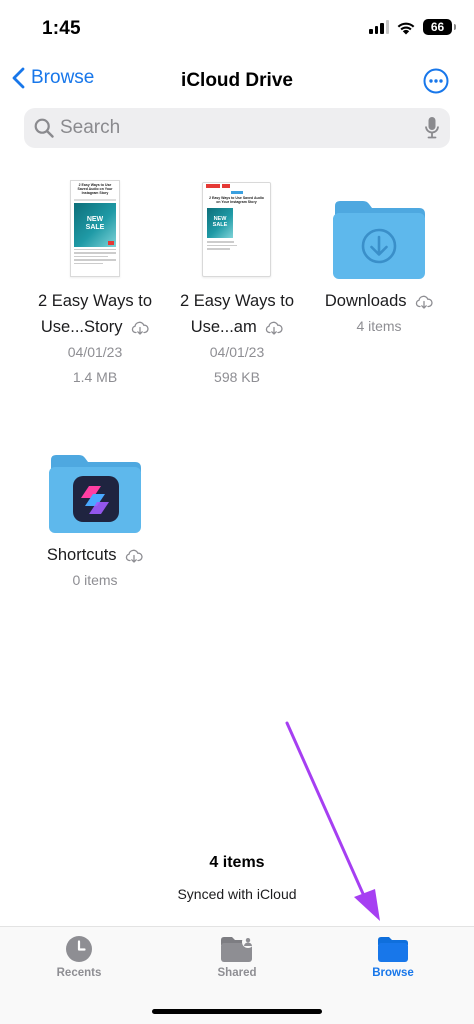  What do you see at coordinates (406, 28) in the screenshot?
I see `wifi-icon` at bounding box center [406, 28].